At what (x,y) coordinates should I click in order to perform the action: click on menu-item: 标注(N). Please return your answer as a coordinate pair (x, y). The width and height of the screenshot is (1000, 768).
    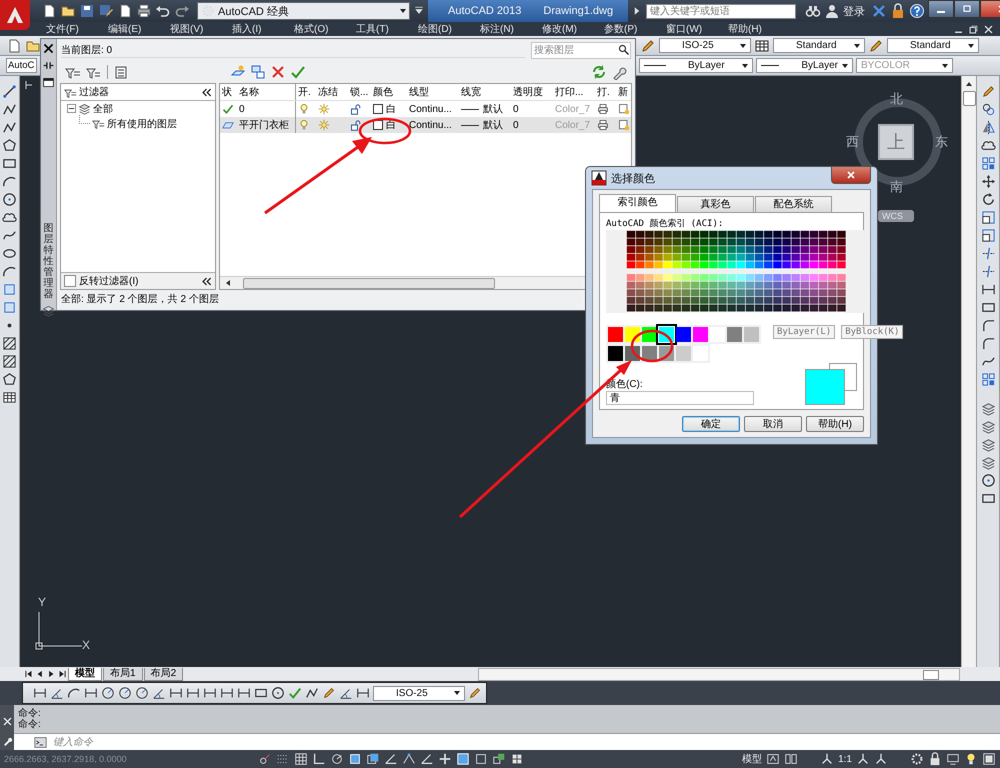
    Looking at the image, I should click on (505, 29).